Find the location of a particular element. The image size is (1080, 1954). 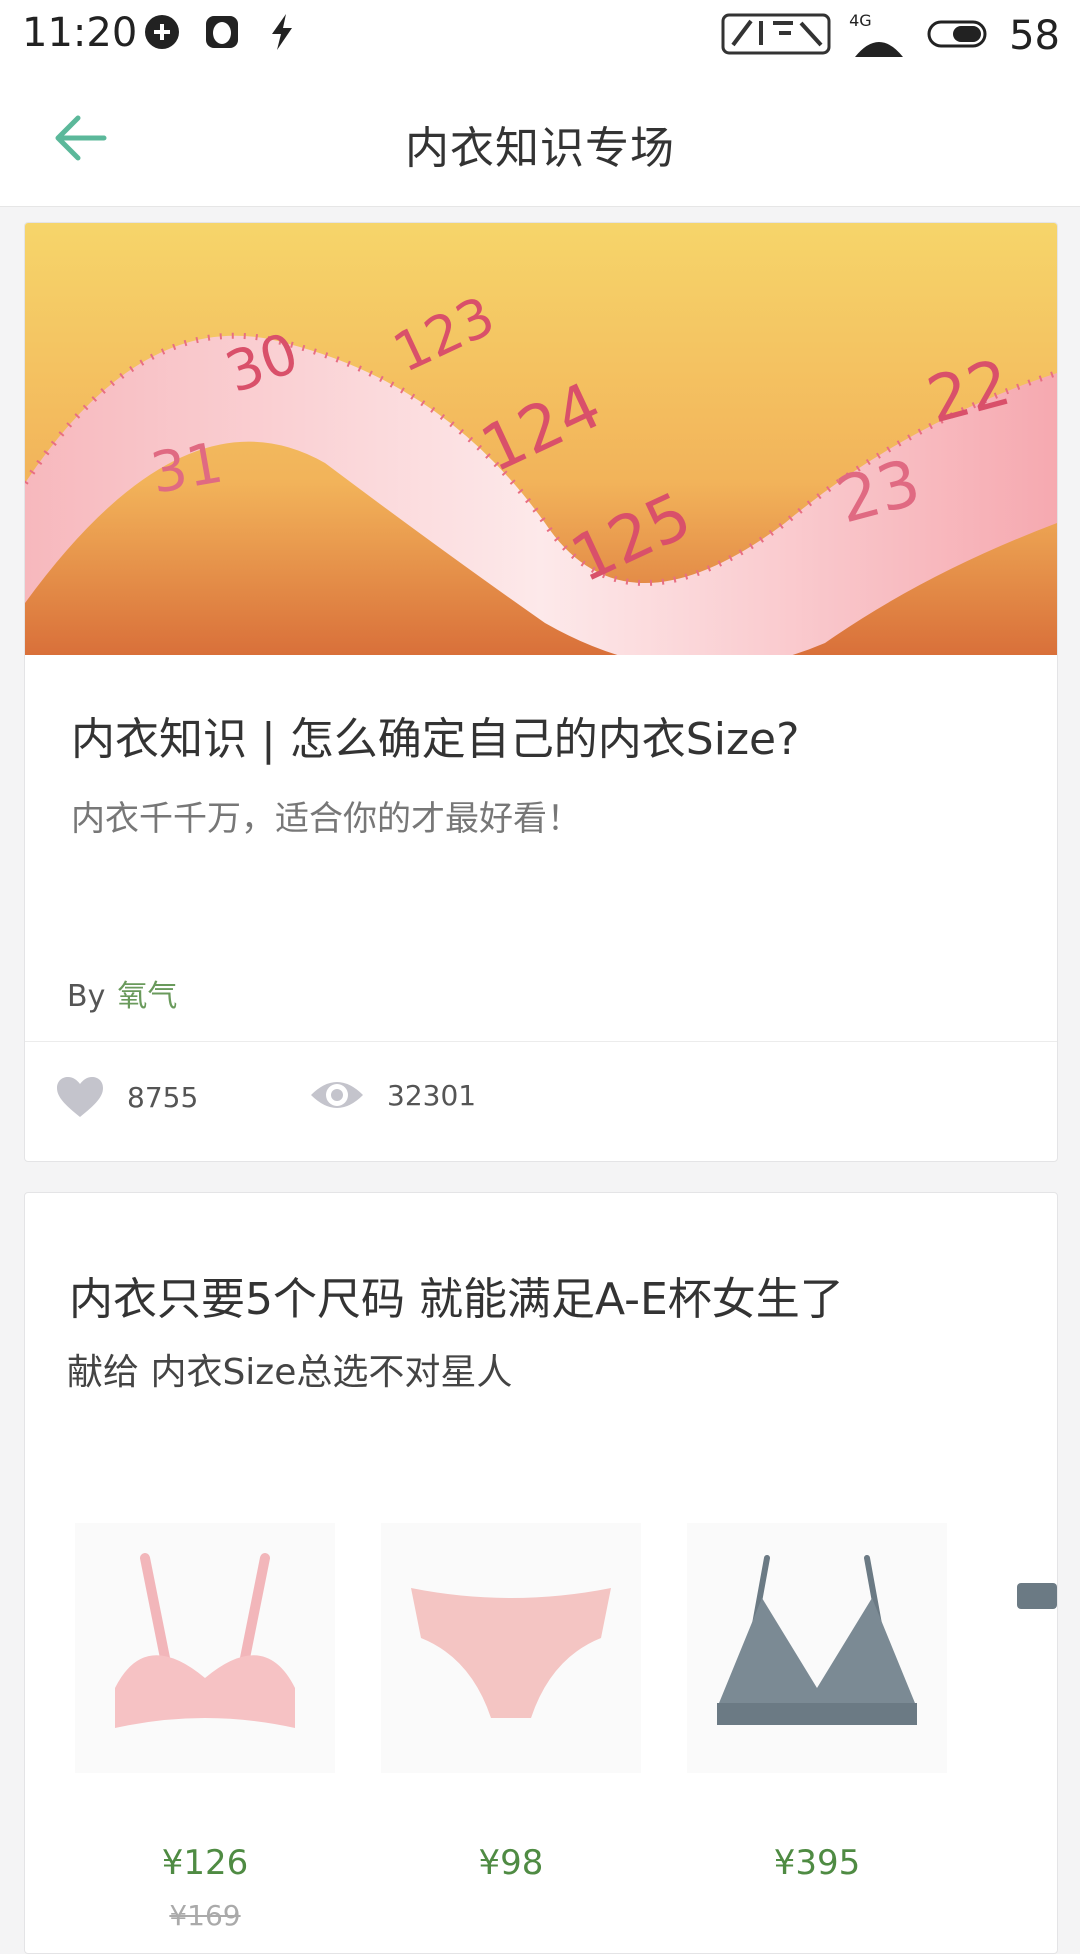

status-time: 11:20 is located at coordinates (80, 33).